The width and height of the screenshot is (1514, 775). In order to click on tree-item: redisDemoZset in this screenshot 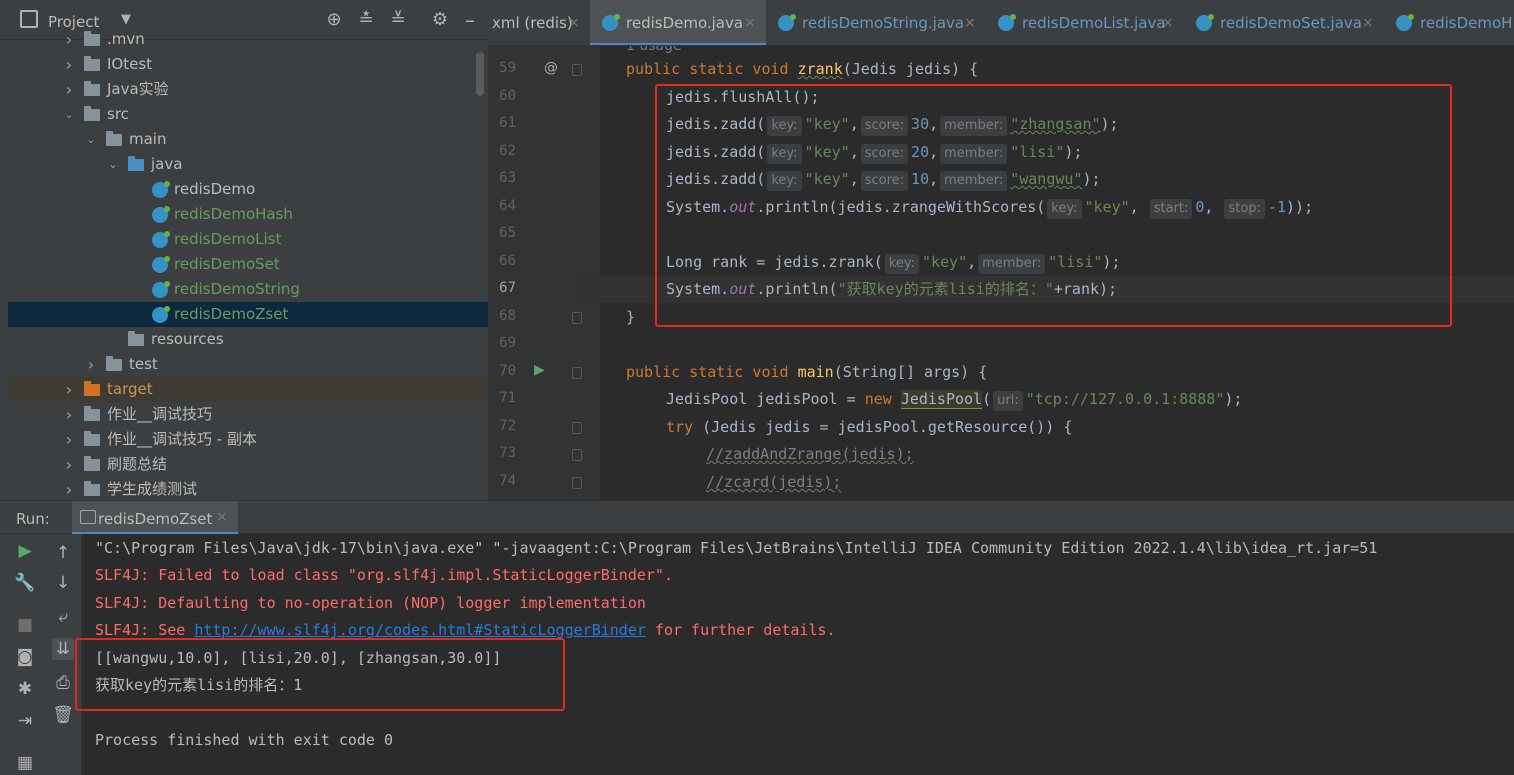, I will do `click(248, 314)`.